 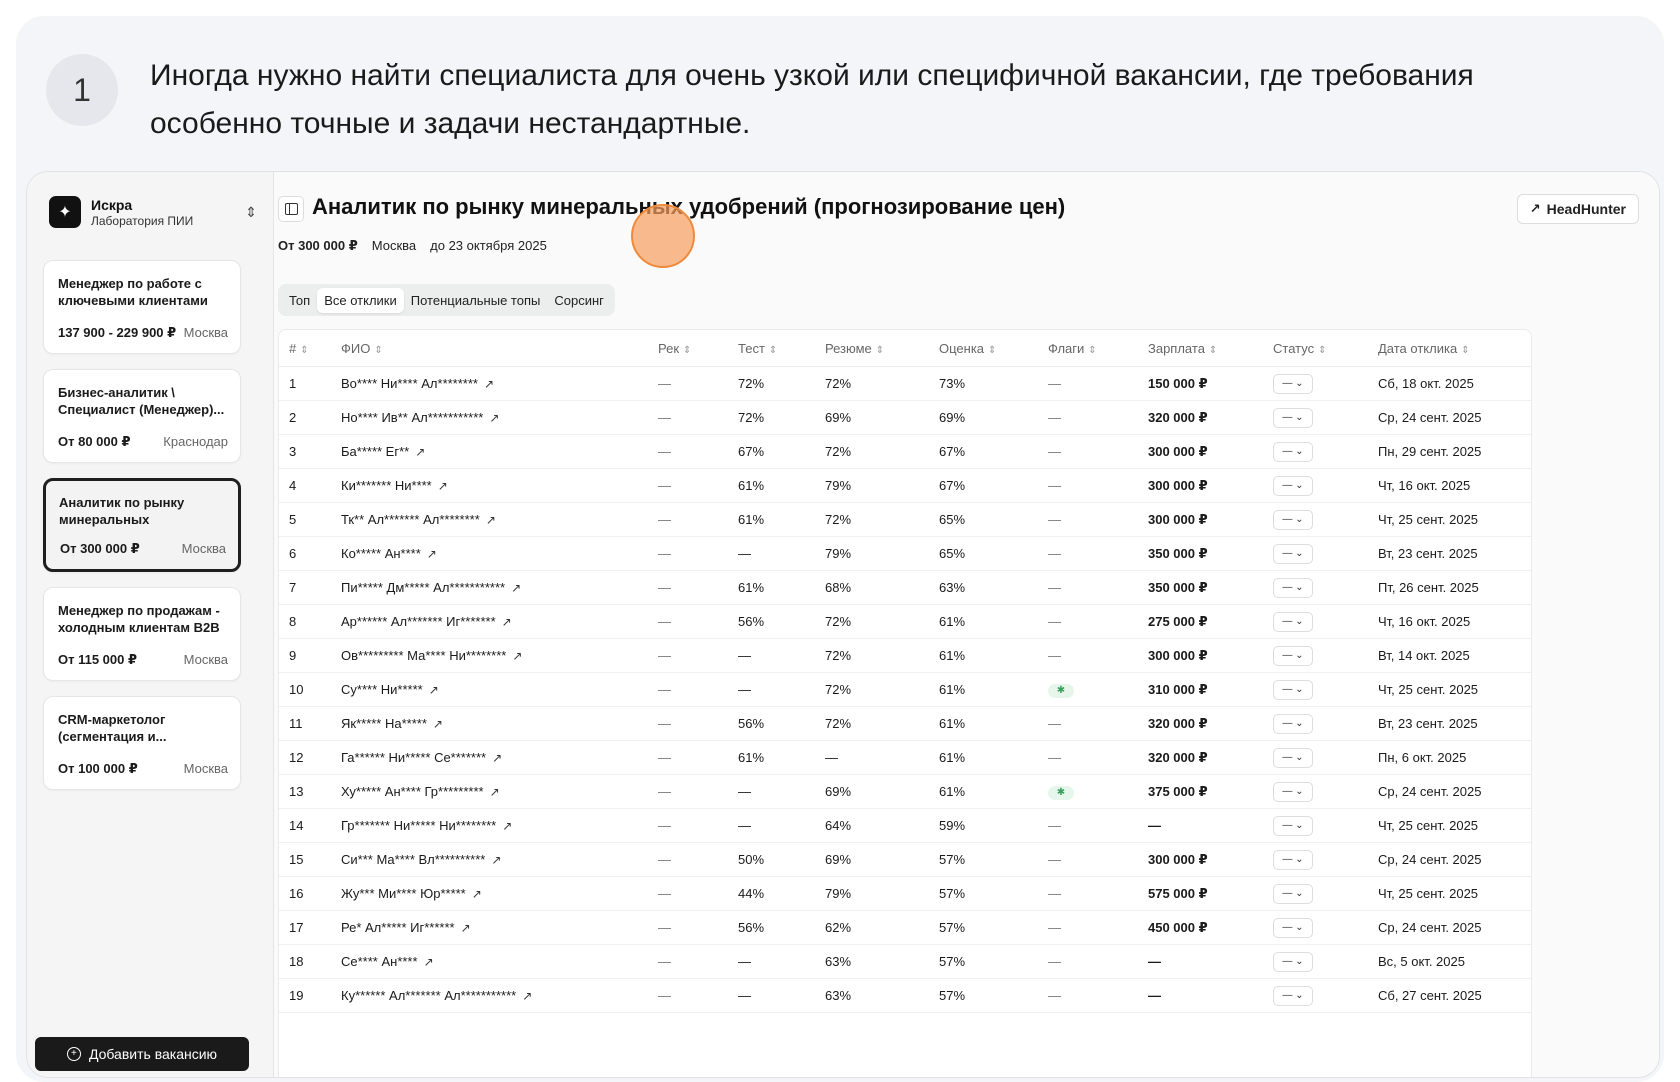 What do you see at coordinates (579, 300) in the screenshot?
I see `tab-3: Сорсинг` at bounding box center [579, 300].